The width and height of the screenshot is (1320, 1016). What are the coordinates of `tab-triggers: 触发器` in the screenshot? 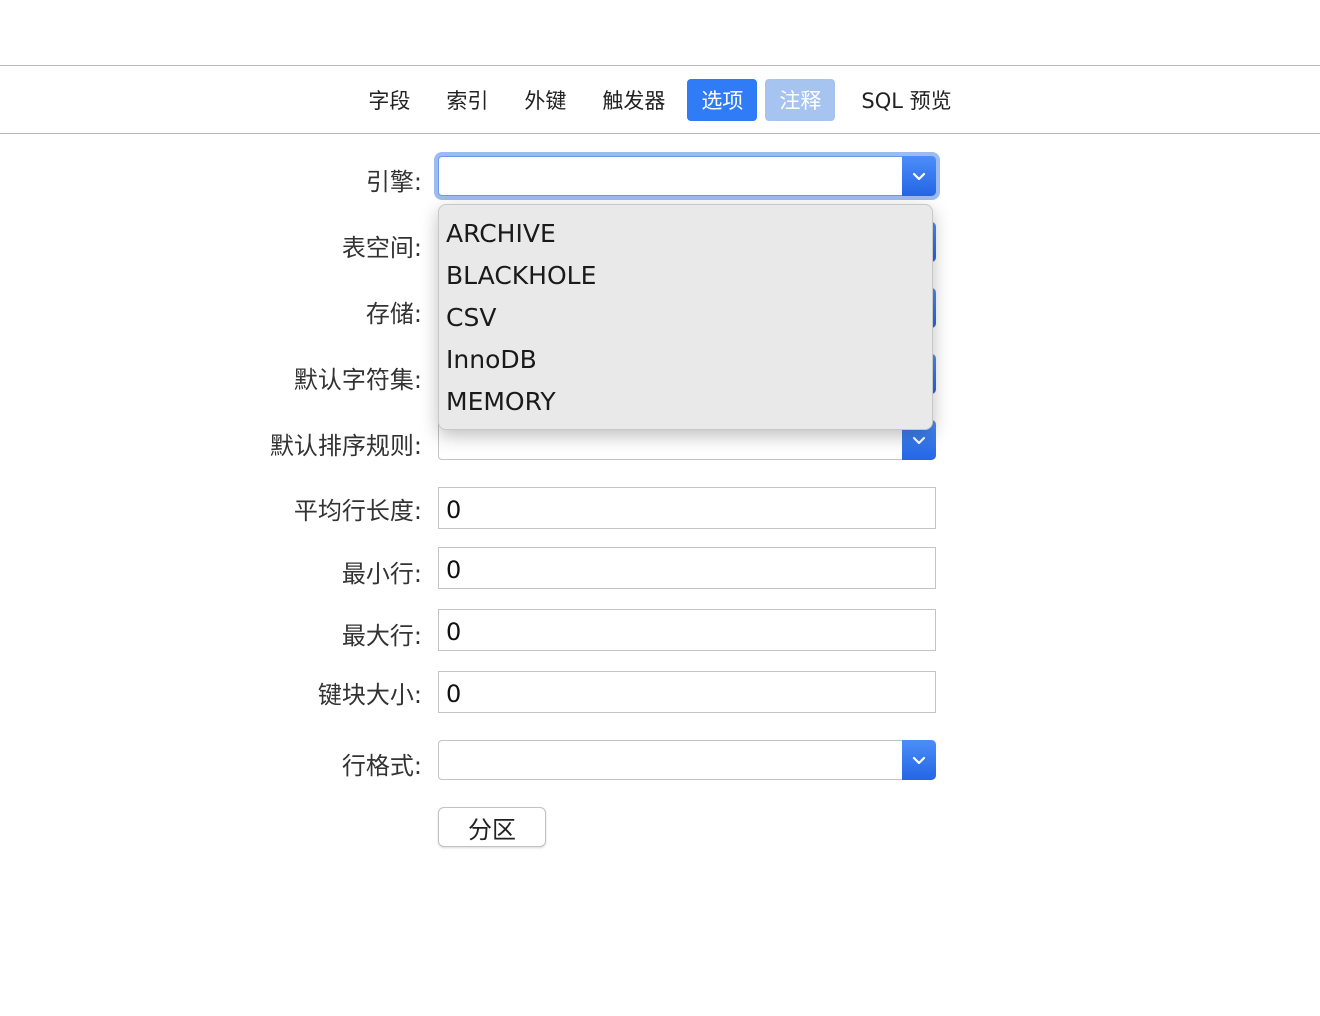 It's located at (633, 100).